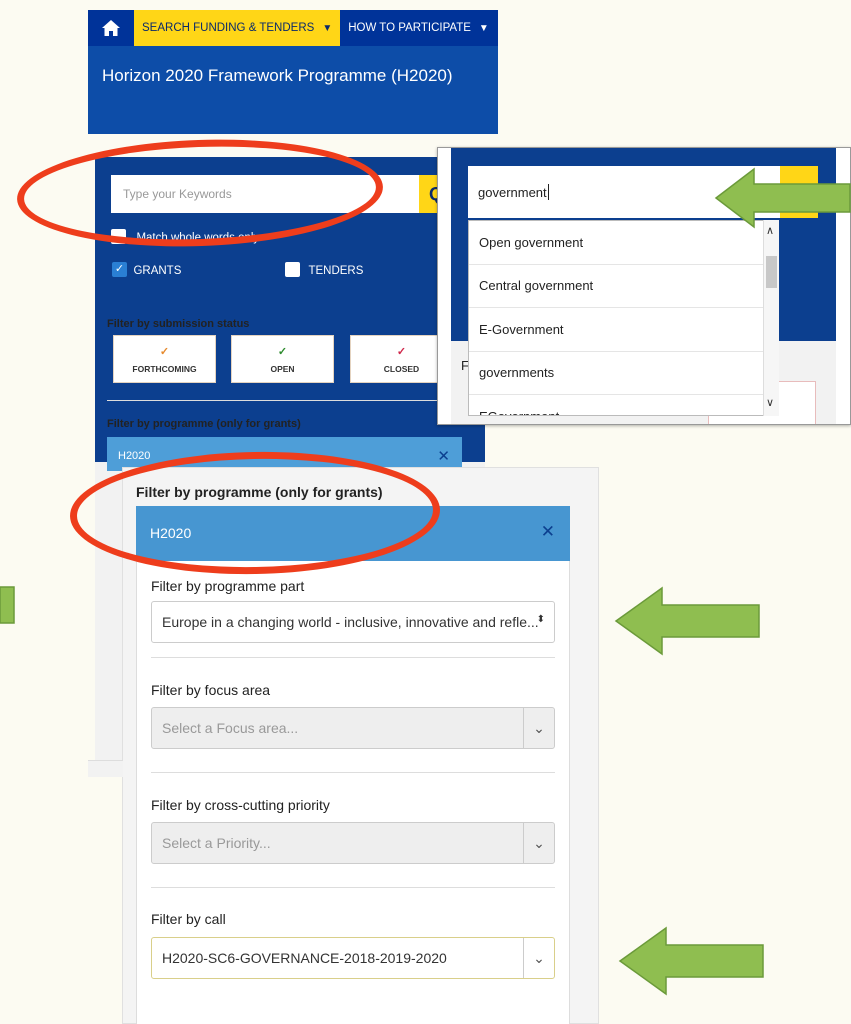 The width and height of the screenshot is (851, 1024). I want to click on status-open: ✓ OPEN, so click(282, 359).